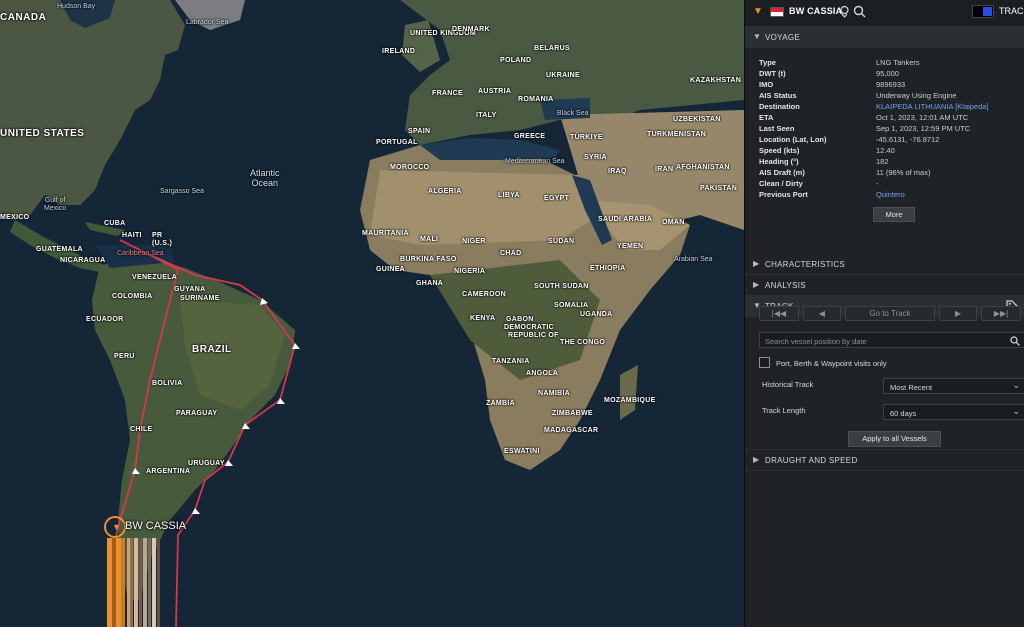  What do you see at coordinates (132, 296) in the screenshot?
I see `country-label: COLOMBIA` at bounding box center [132, 296].